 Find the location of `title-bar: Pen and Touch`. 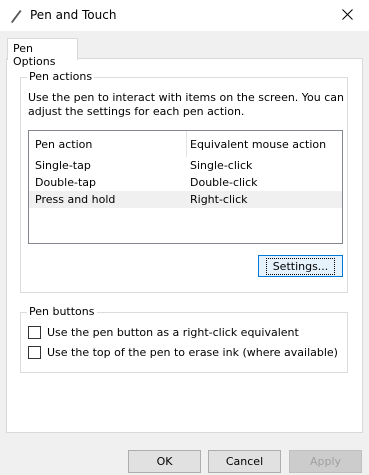

title-bar: Pen and Touch is located at coordinates (184, 15).